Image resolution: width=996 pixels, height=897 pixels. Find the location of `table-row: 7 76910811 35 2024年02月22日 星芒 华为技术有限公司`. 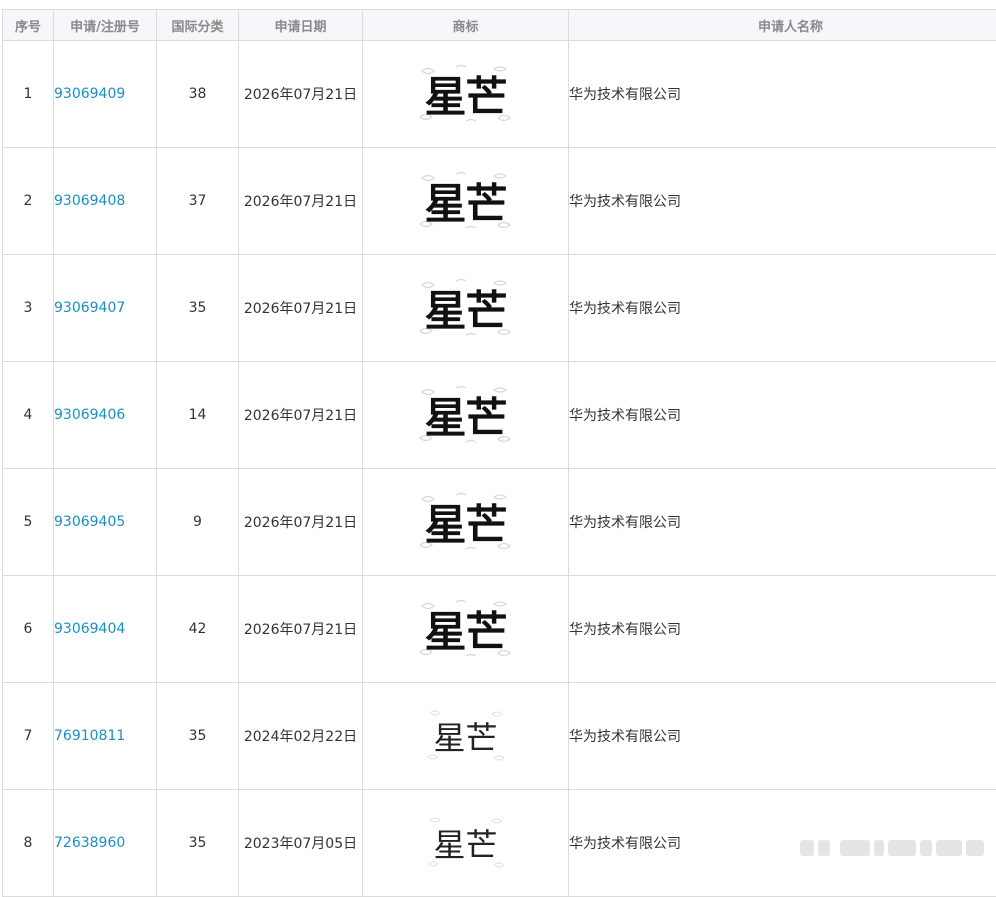

table-row: 7 76910811 35 2024年02月22日 星芒 华为技术有限公司 is located at coordinates (499, 736).